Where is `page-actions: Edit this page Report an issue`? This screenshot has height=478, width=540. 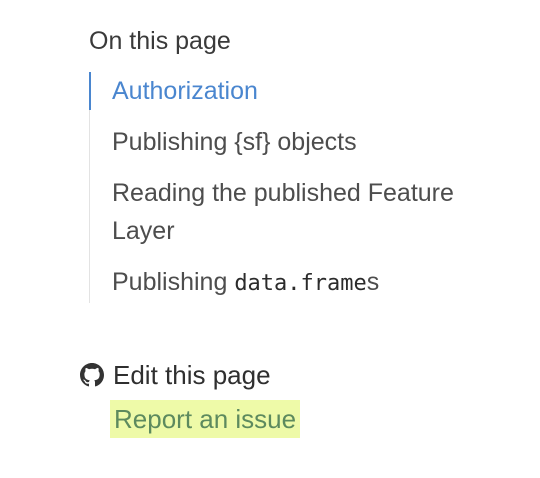
page-actions: Edit this page Report an issue is located at coordinates (190, 396).